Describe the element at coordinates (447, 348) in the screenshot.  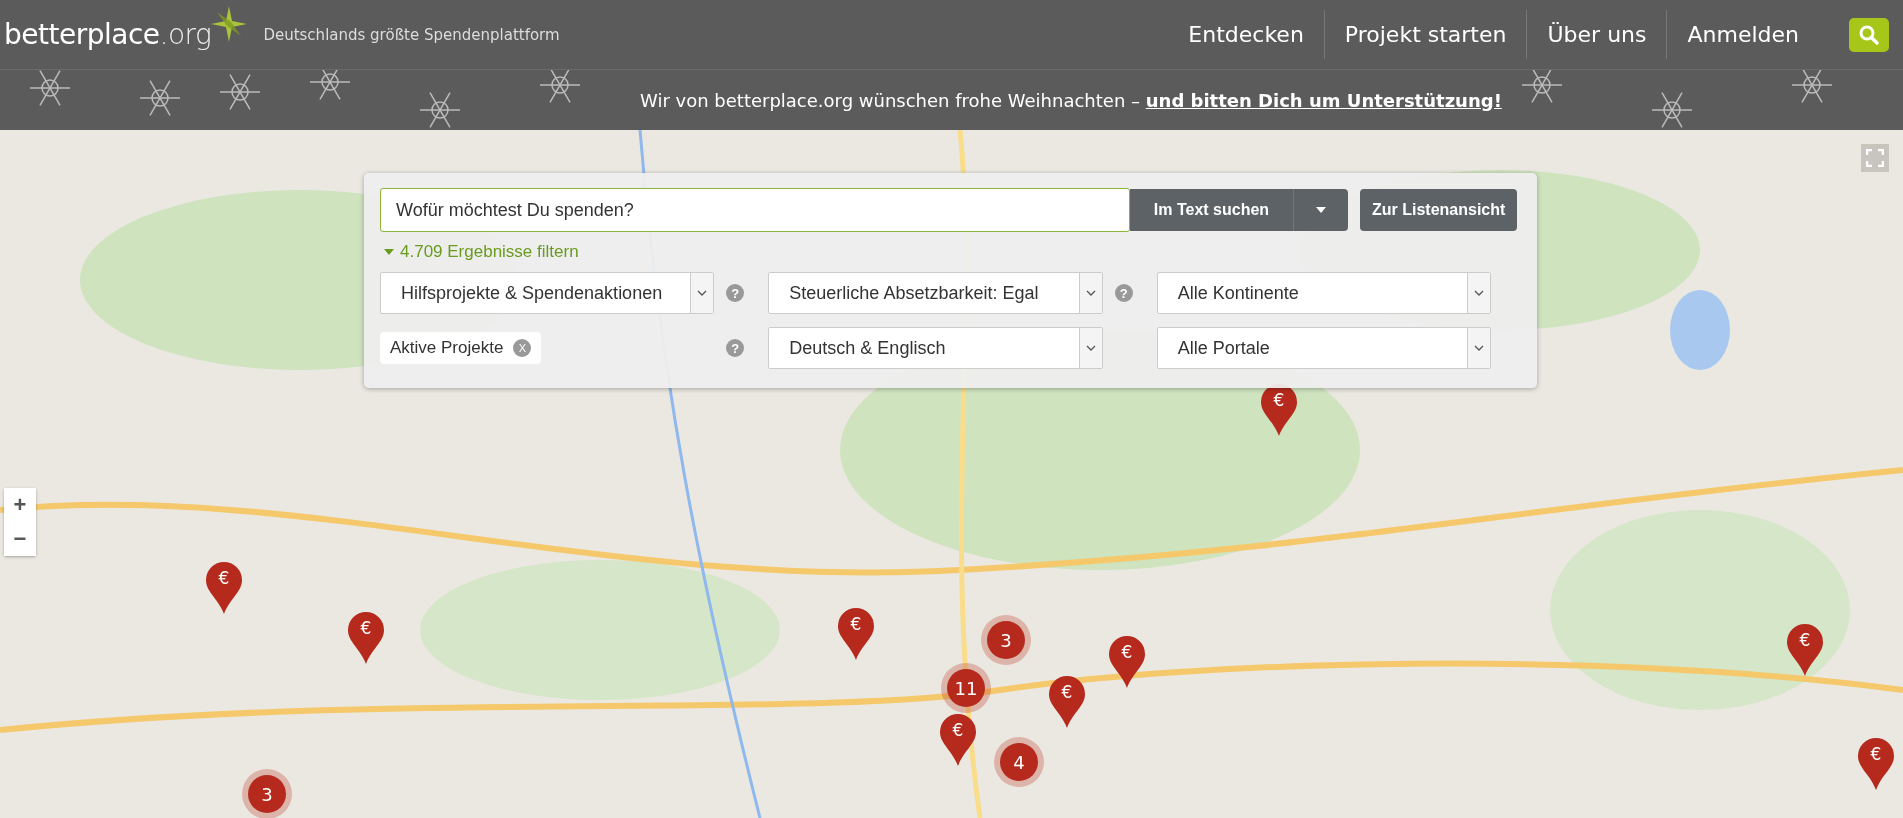
I see `tag-label: Aktive Projekte` at that location.